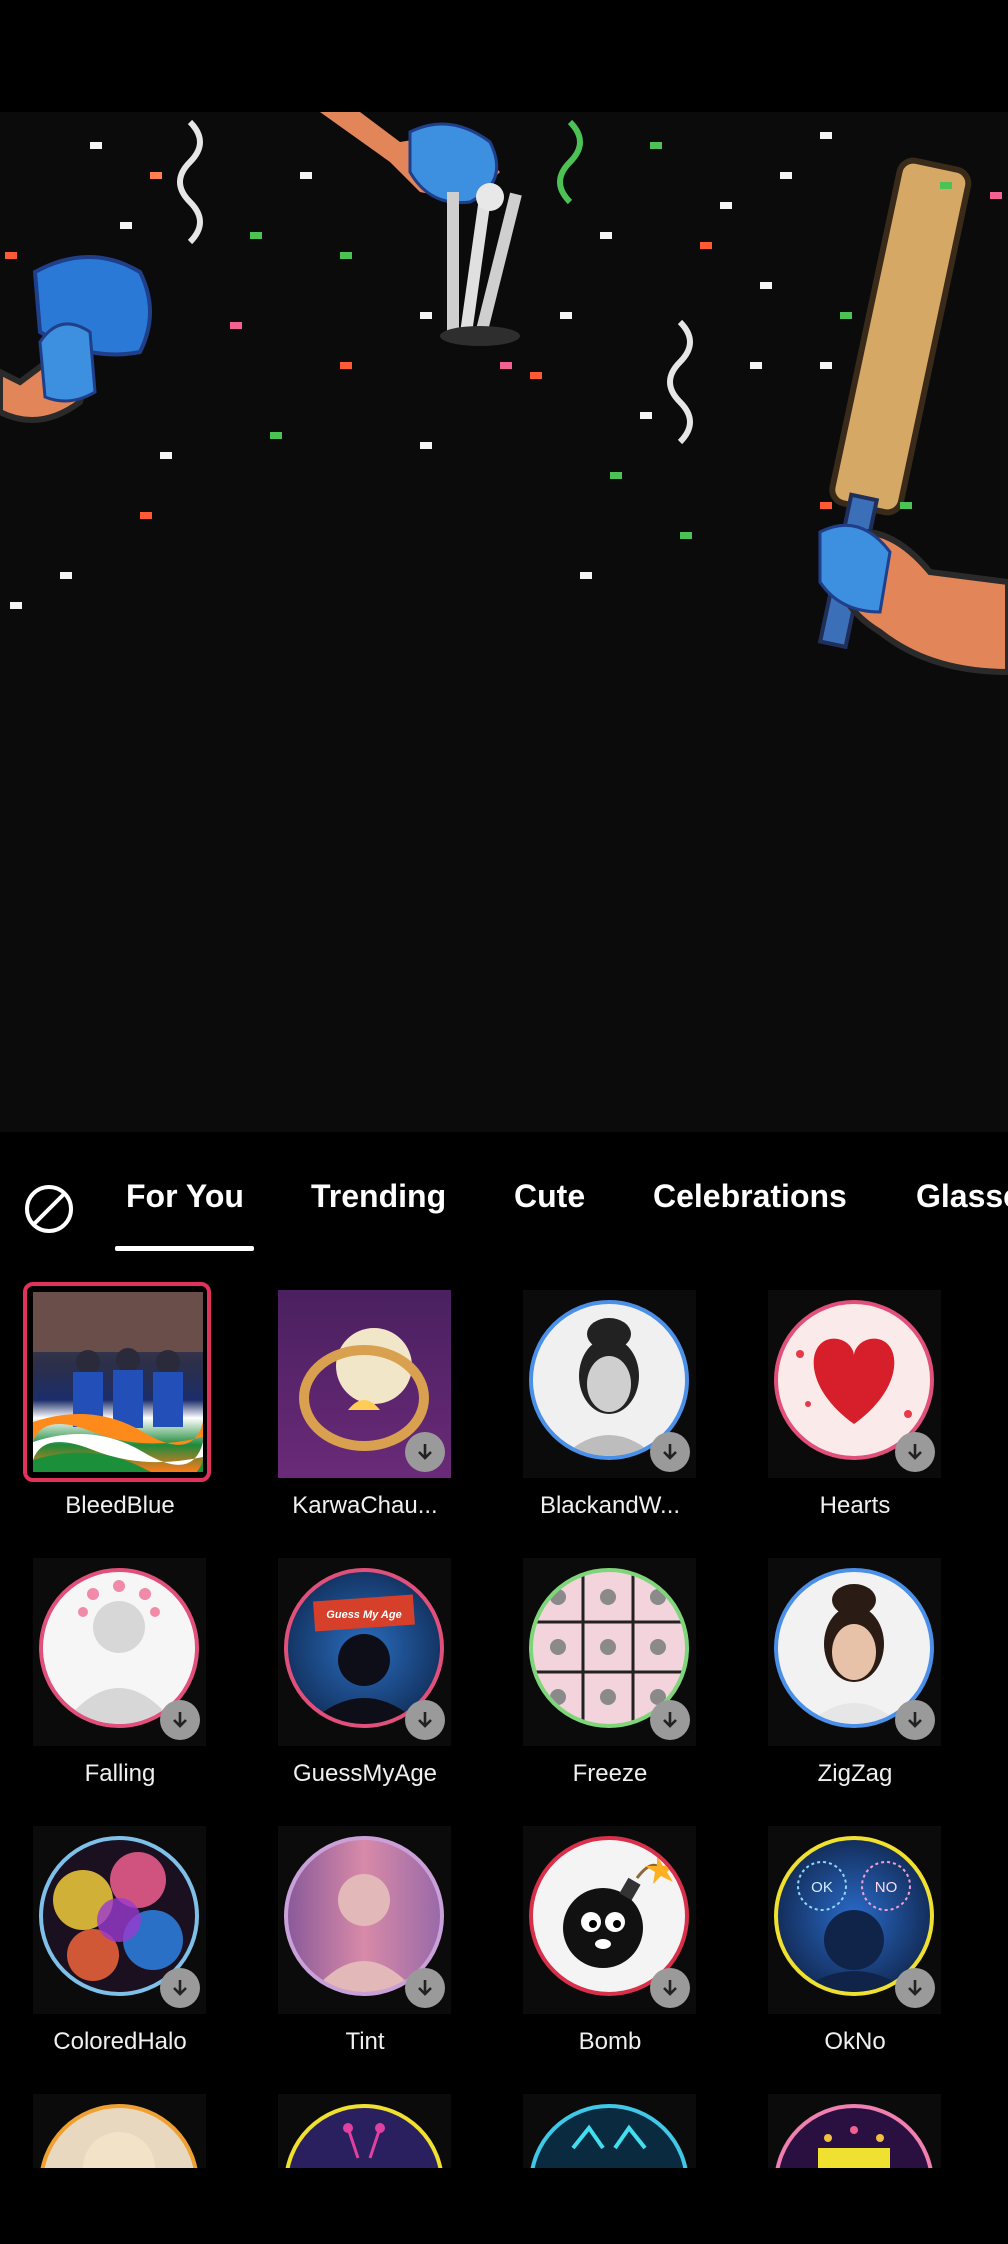 The image size is (1008, 2244). What do you see at coordinates (750, 1196) in the screenshot?
I see `tab-celebrations: Celebrations` at bounding box center [750, 1196].